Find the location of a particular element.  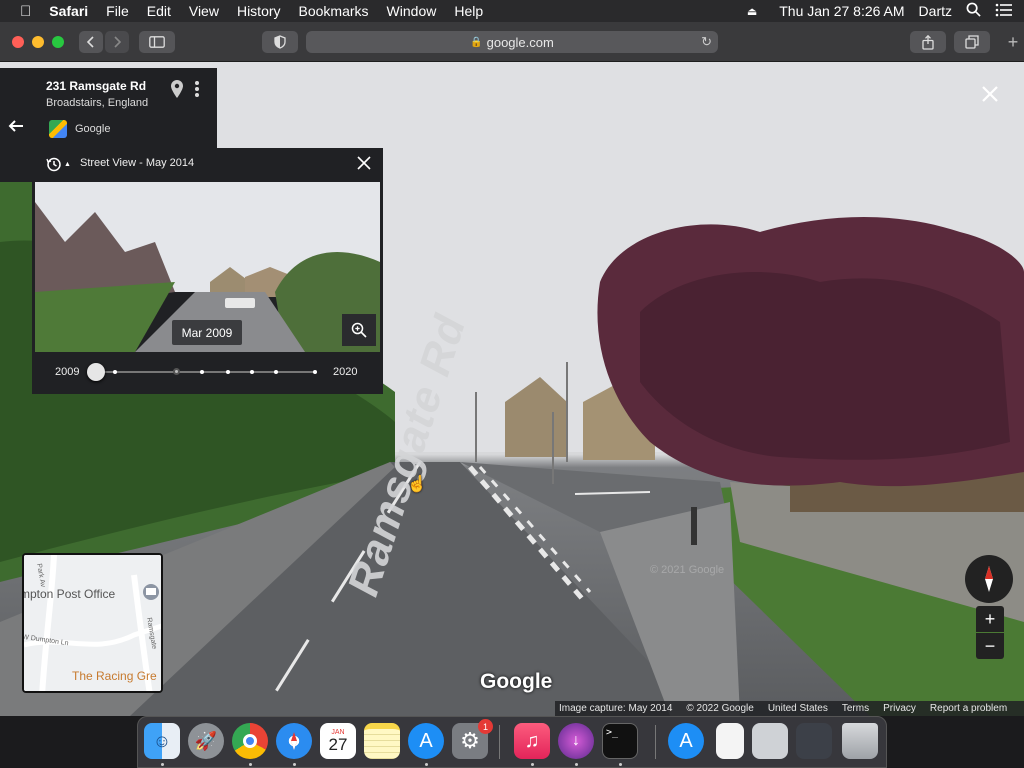

google-watermark: Google is located at coordinates (516, 681).